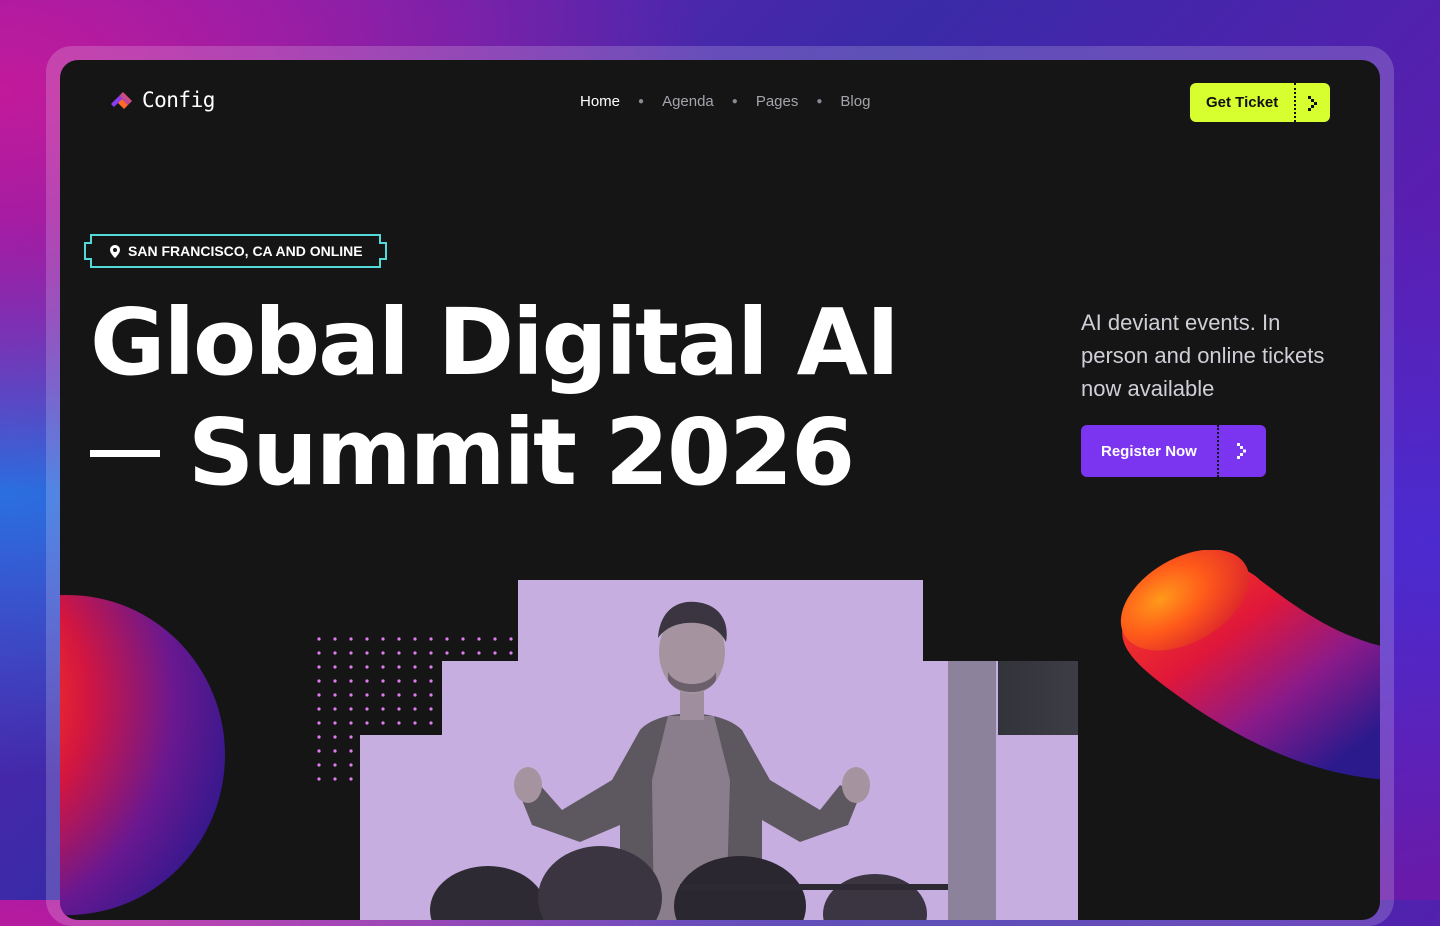  What do you see at coordinates (495, 342) in the screenshot?
I see `title-line-1: Global Digital AI` at bounding box center [495, 342].